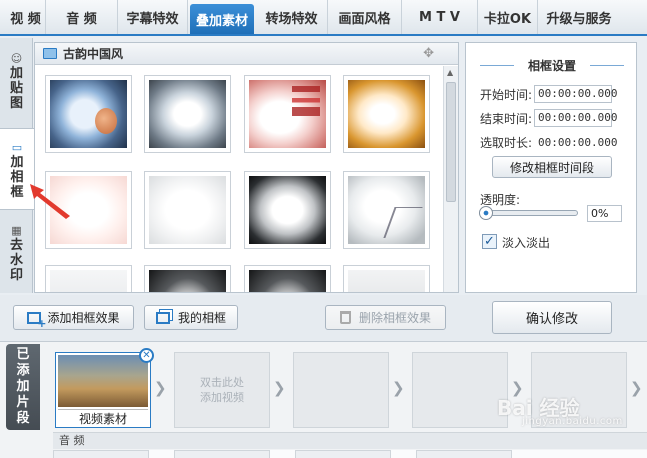 The image size is (647, 458). What do you see at coordinates (451, 142) in the screenshot?
I see `scrollbar-thumb` at bounding box center [451, 142].